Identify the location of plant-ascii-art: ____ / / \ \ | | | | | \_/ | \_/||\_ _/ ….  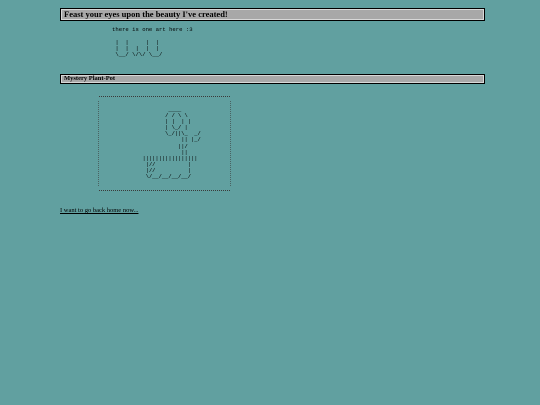
(171, 144).